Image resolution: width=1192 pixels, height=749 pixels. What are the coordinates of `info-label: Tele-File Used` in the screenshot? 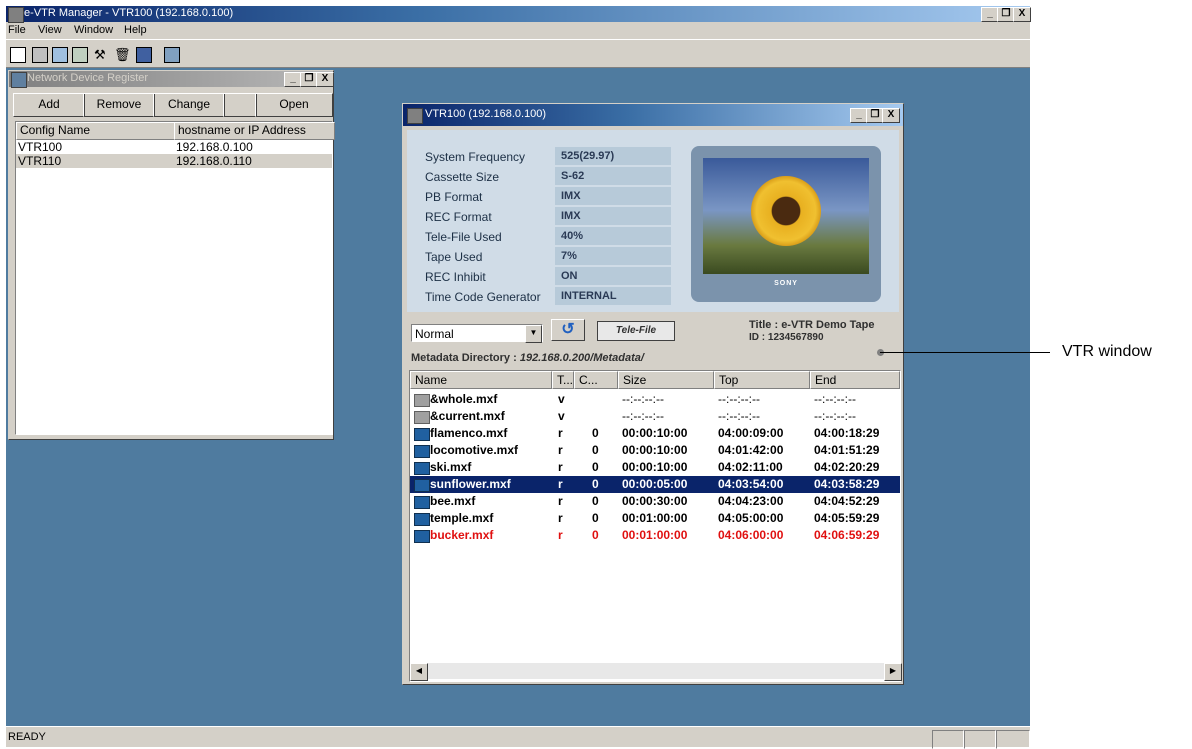 It's located at (463, 237).